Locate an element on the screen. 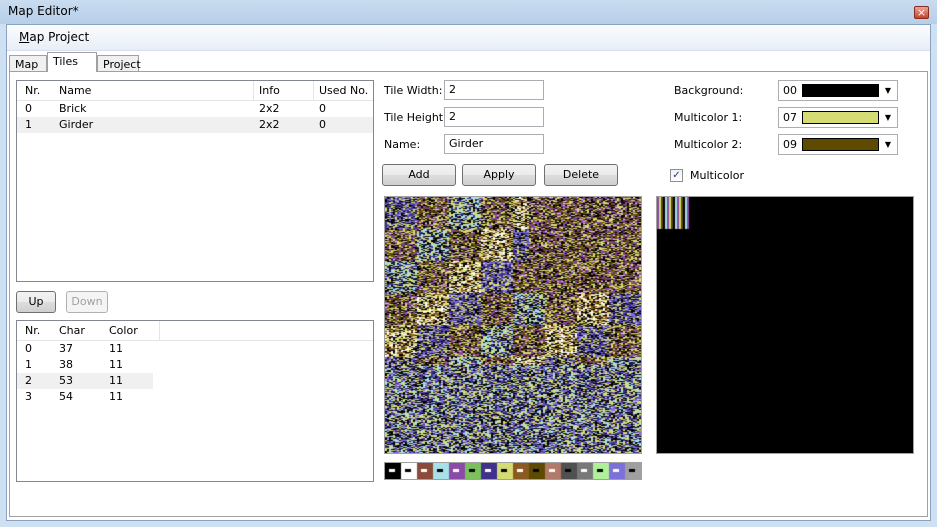 Image resolution: width=937 pixels, height=527 pixels. multicolor2-label: Multicolor 2: is located at coordinates (708, 144).